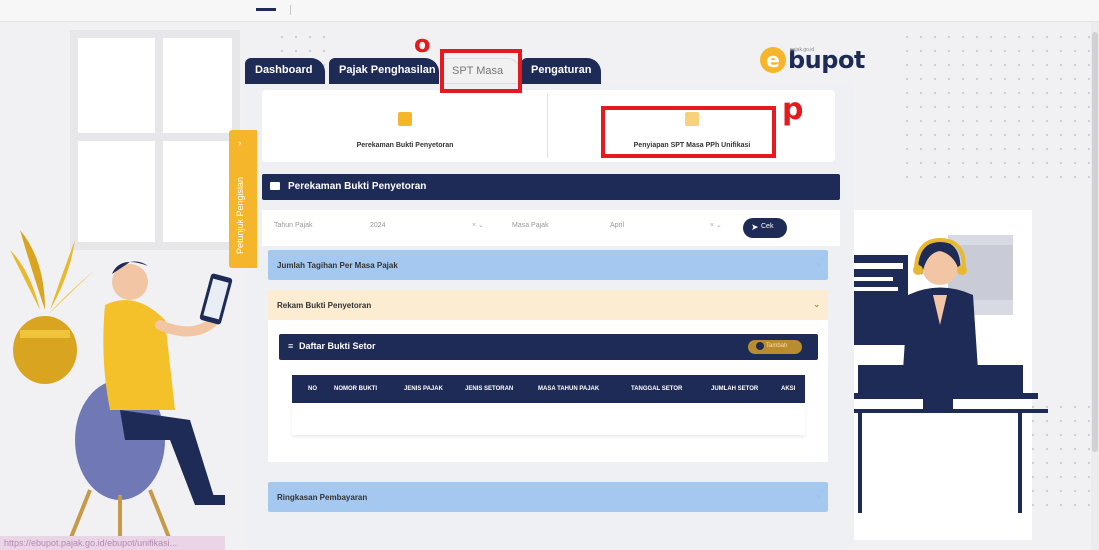 The height and width of the screenshot is (550, 1099). Describe the element at coordinates (755, 227) in the screenshot. I see `paper-plane-icon: ➤` at that location.